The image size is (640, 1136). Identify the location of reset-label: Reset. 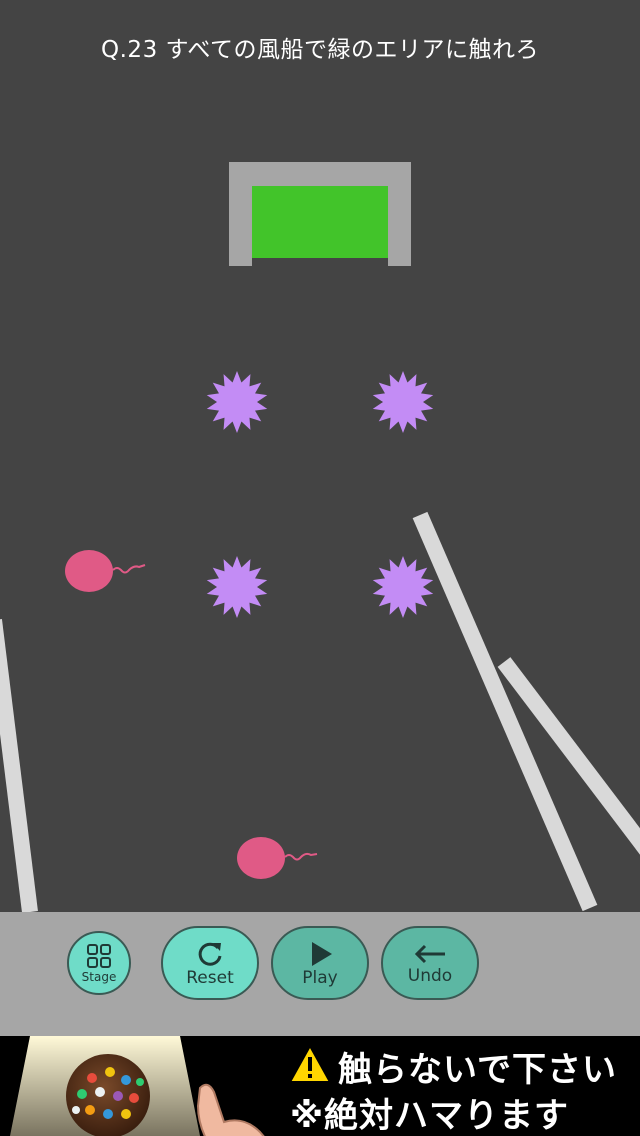
(210, 977).